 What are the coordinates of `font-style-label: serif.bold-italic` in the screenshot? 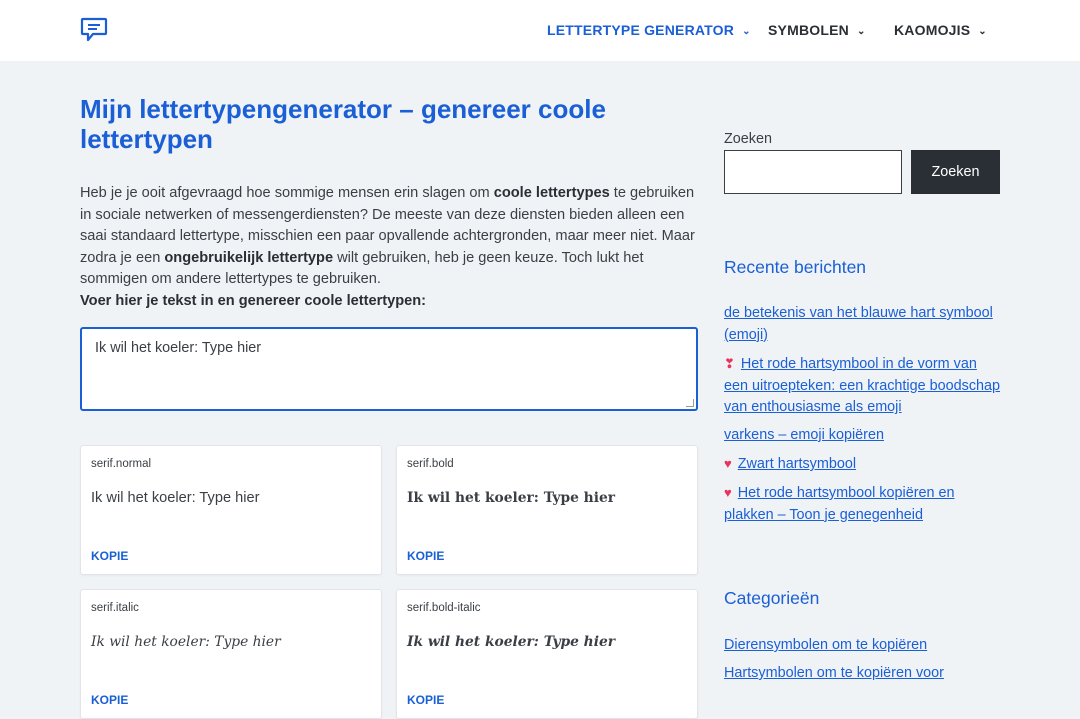 It's located at (444, 608).